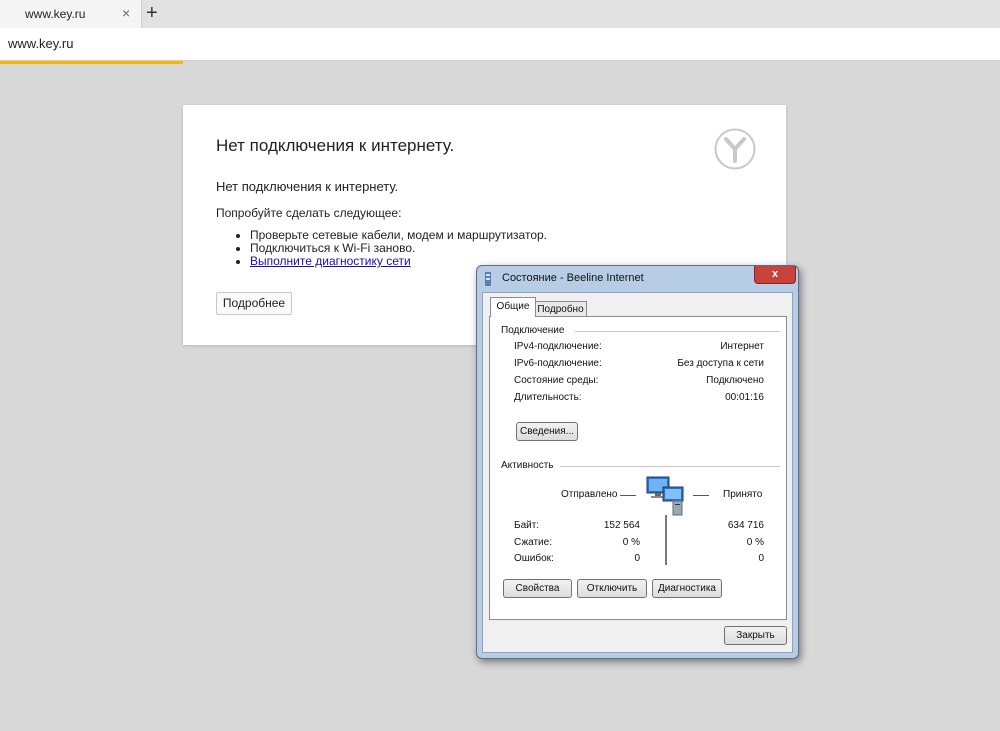  Describe the element at coordinates (533, 542) in the screenshot. I see `compression-label: Сжатие:` at that location.